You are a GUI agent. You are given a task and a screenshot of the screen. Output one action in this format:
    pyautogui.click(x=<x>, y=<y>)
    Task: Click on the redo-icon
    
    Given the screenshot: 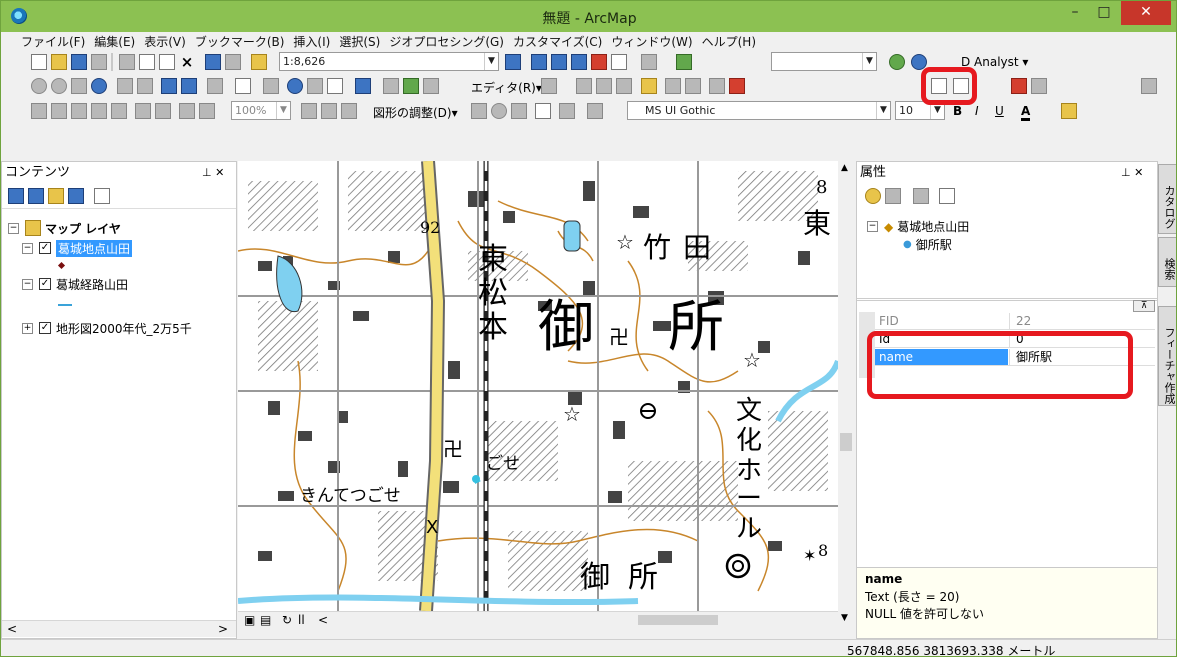 What is the action you would take?
    pyautogui.click(x=233, y=62)
    